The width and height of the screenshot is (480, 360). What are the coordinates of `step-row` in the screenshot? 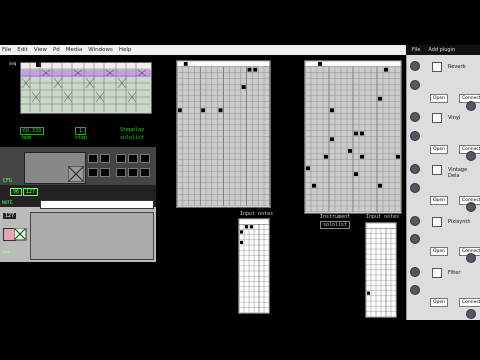 It's located at (97, 204).